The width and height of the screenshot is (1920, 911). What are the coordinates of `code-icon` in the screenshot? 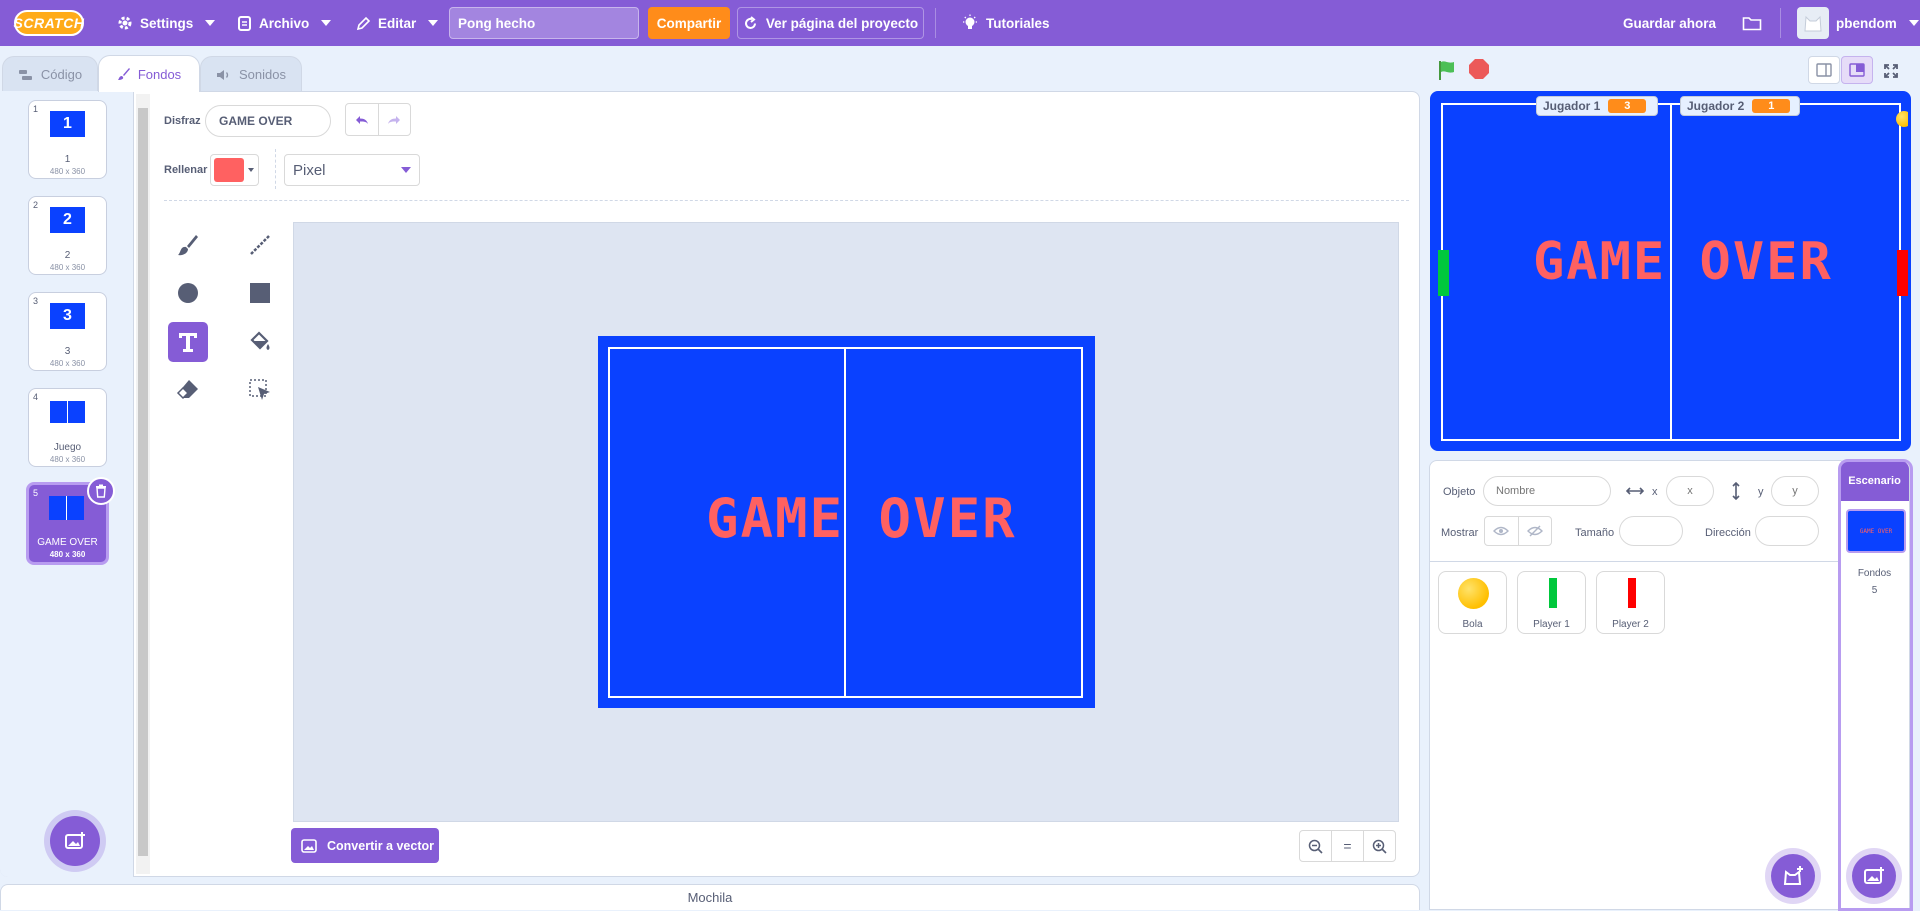 It's located at (25, 74).